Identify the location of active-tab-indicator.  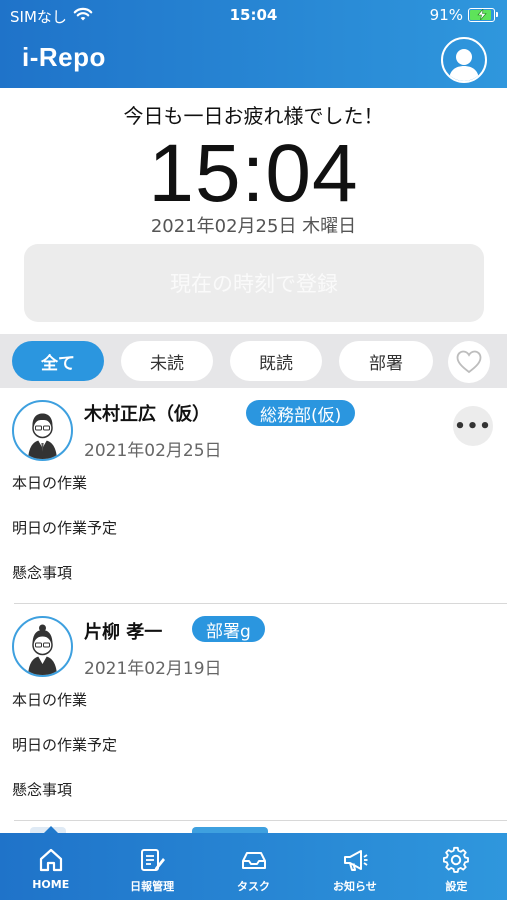
(50, 829).